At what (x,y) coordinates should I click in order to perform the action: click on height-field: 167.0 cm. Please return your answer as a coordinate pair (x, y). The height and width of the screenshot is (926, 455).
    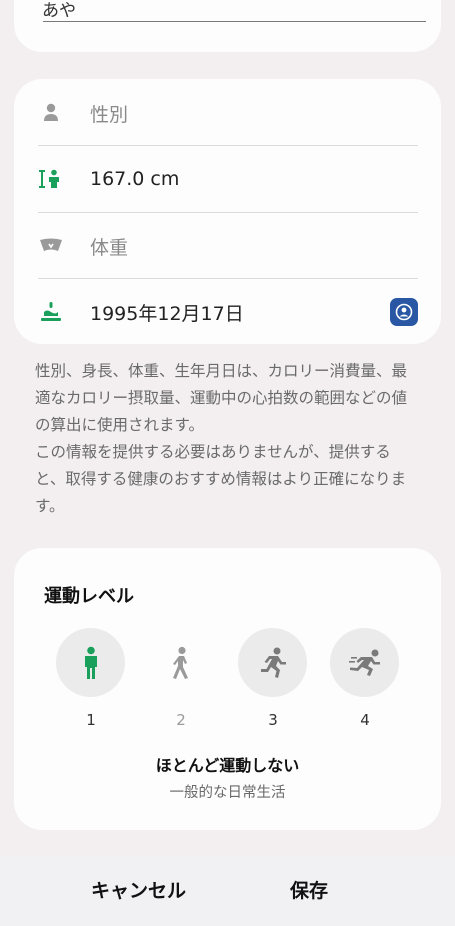
    Looking at the image, I should click on (134, 179).